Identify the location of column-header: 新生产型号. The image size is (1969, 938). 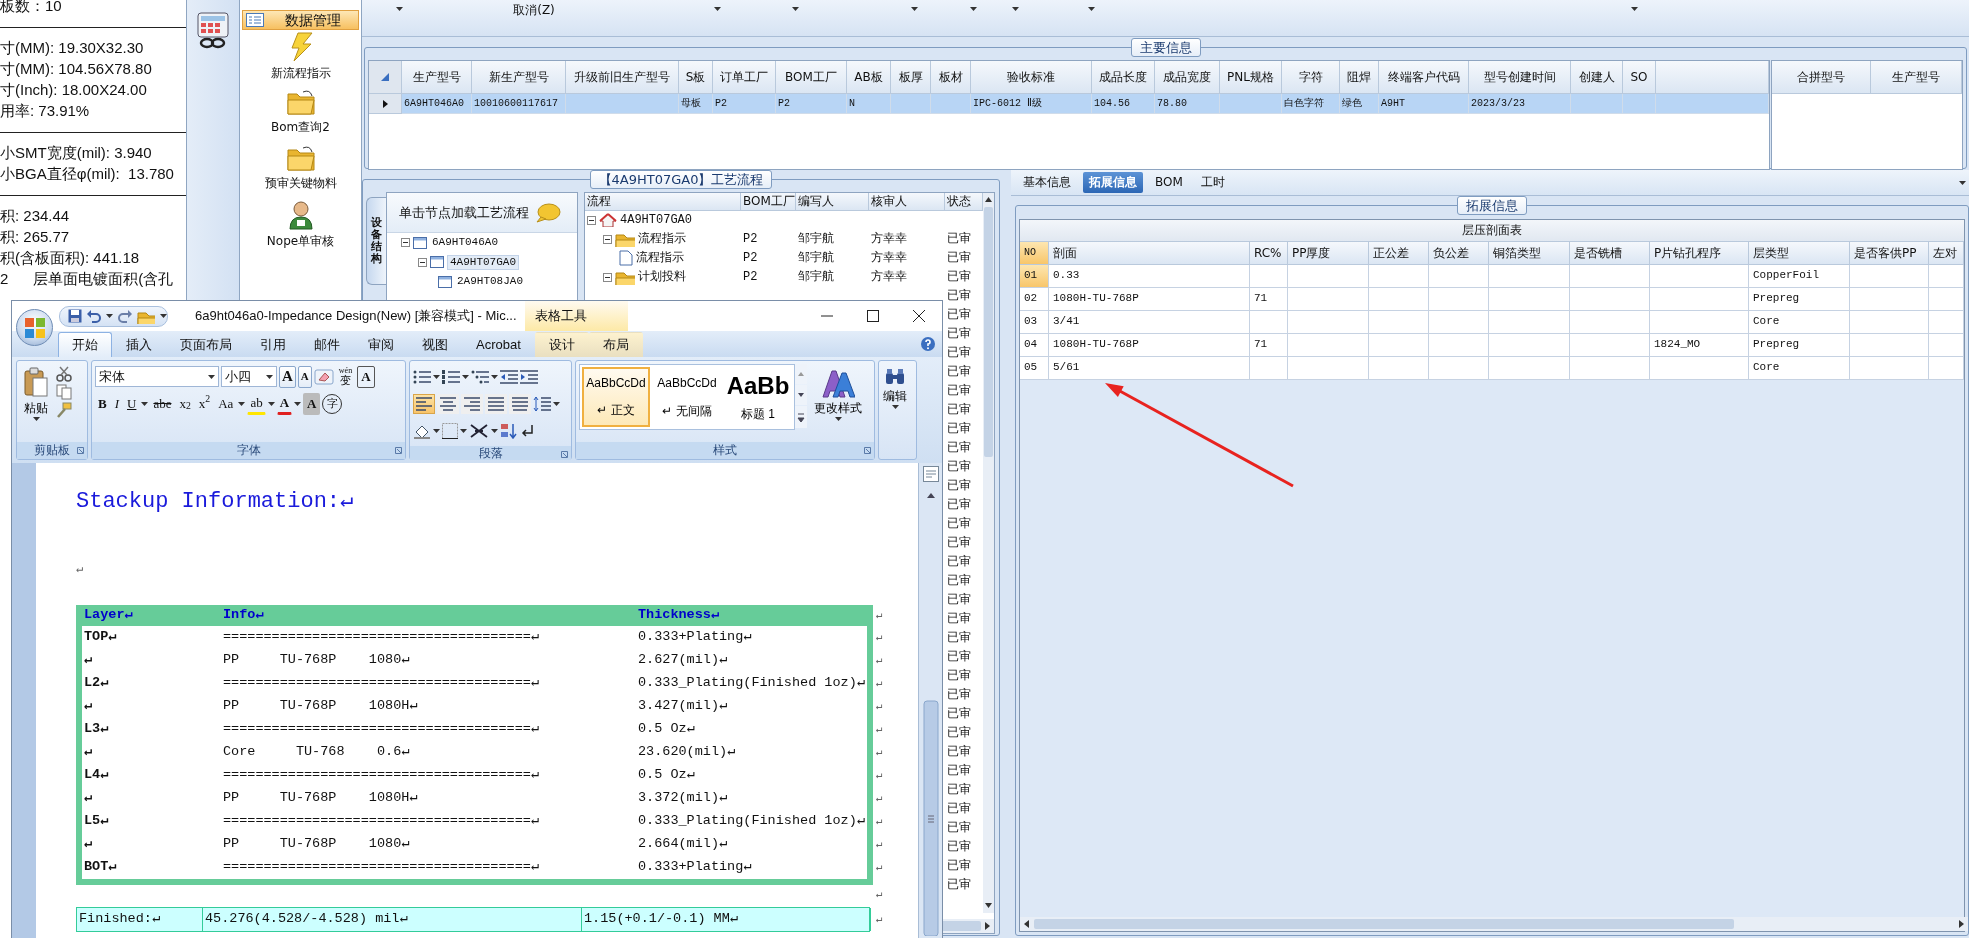
(519, 77).